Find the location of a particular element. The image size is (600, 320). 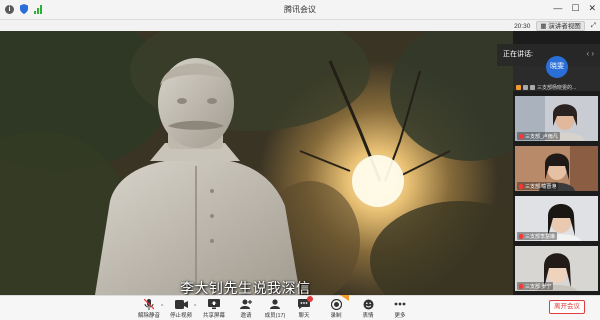

participant-name-row: 三支部 喻晋滟 is located at coordinates (538, 186).